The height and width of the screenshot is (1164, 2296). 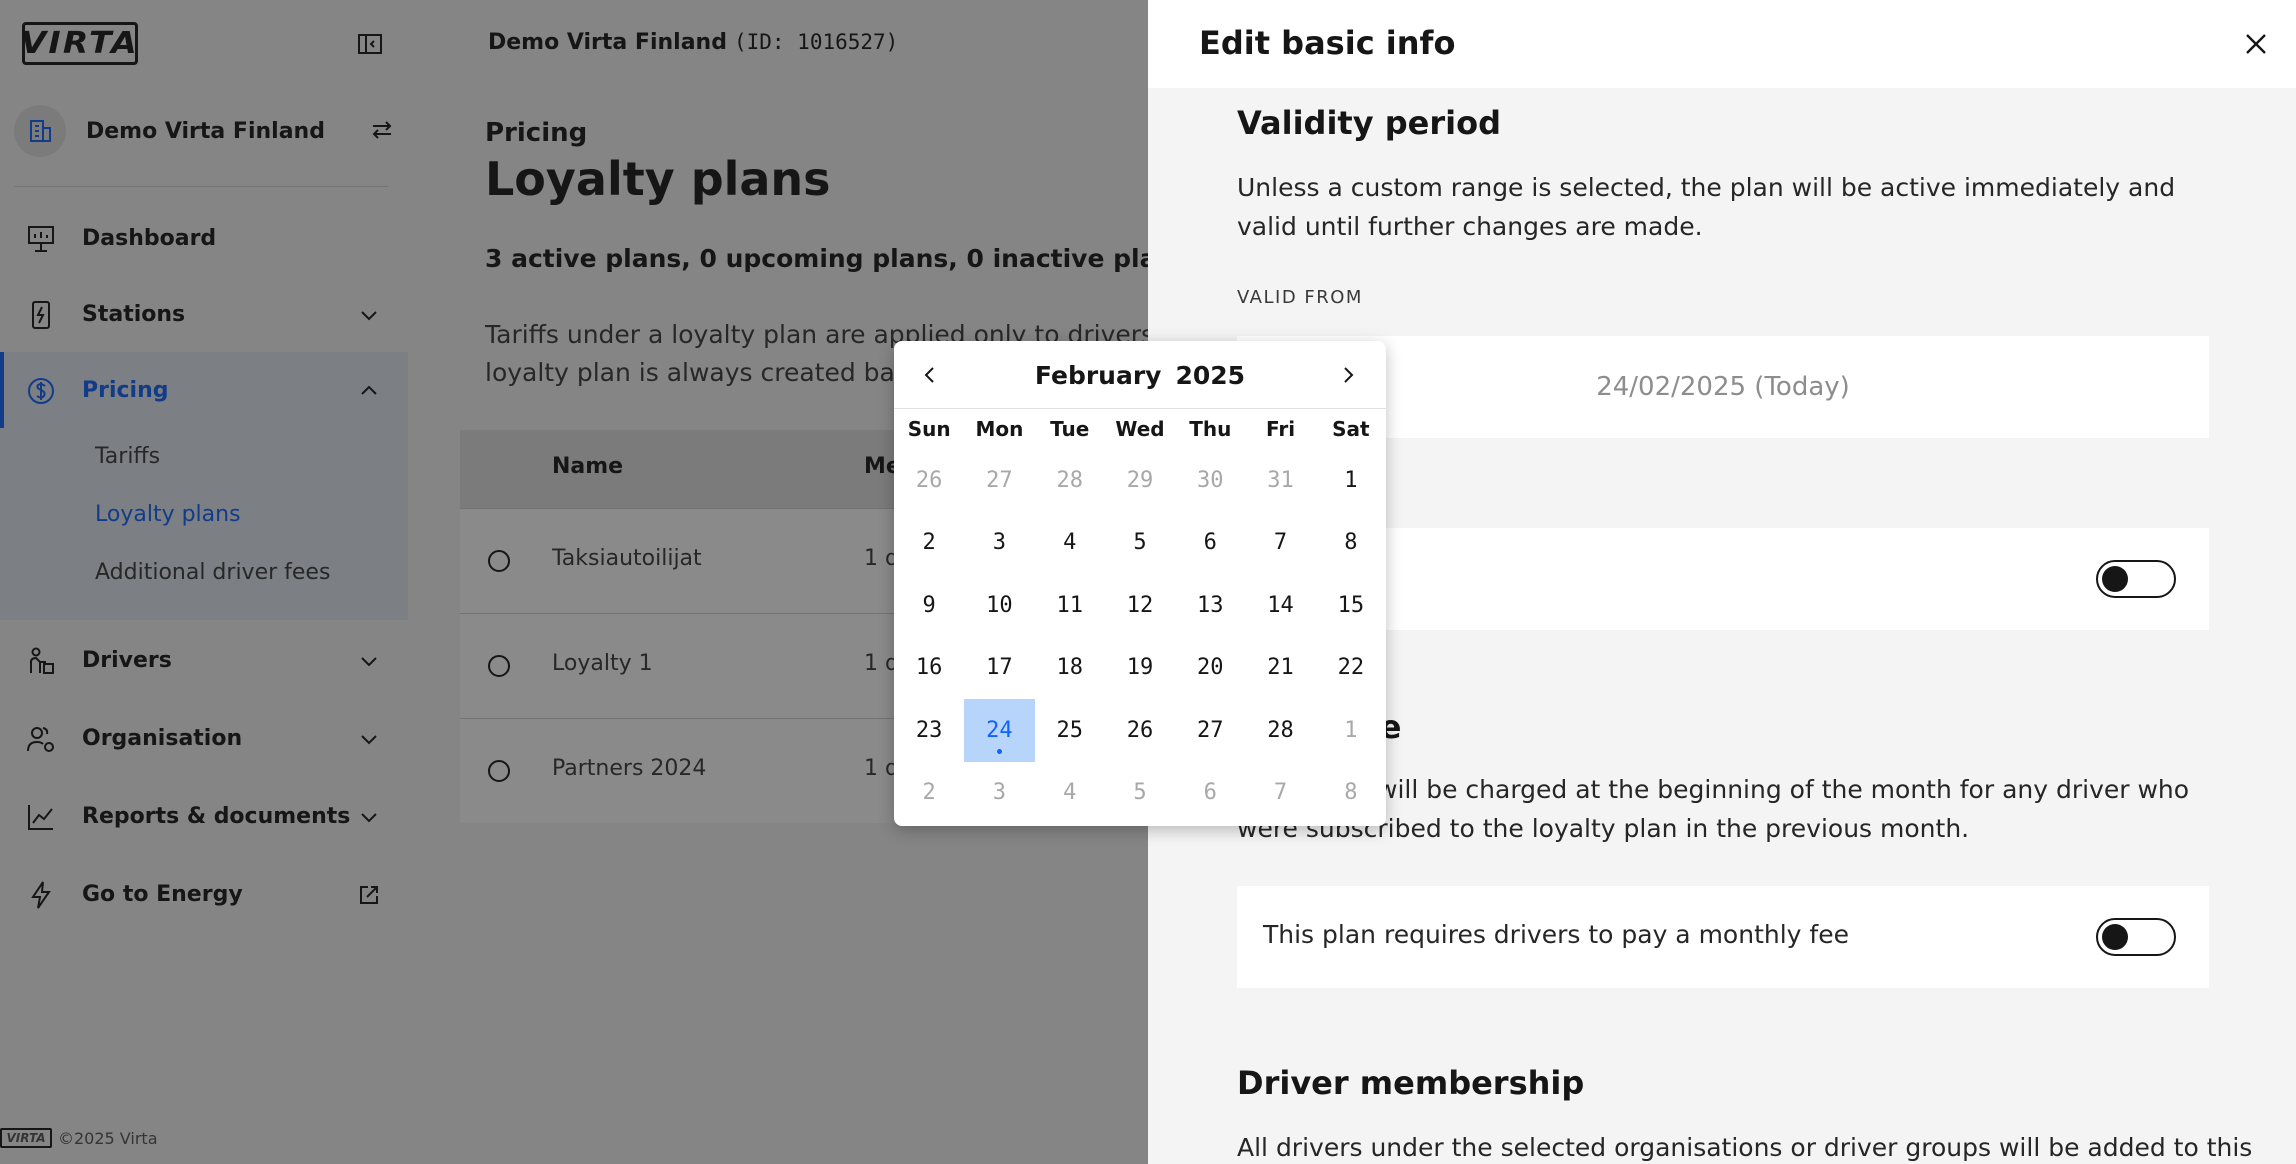 I want to click on validity-title: Validity period, so click(x=1369, y=123).